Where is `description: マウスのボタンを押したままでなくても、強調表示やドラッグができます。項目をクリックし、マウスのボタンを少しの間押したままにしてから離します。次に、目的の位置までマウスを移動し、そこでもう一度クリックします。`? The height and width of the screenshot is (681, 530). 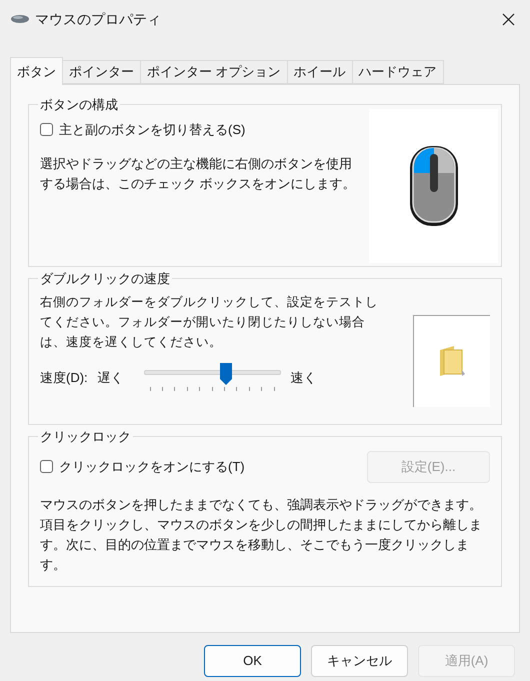
description: マウスのボタンを押したままでなくても、強調表示やドラッグができます。項目をクリックし、マウスのボタンを少しの間押したままにしてから離します。次に、目的の位置までマウスを移動し、そこでもう一度クリックします。 is located at coordinates (261, 535).